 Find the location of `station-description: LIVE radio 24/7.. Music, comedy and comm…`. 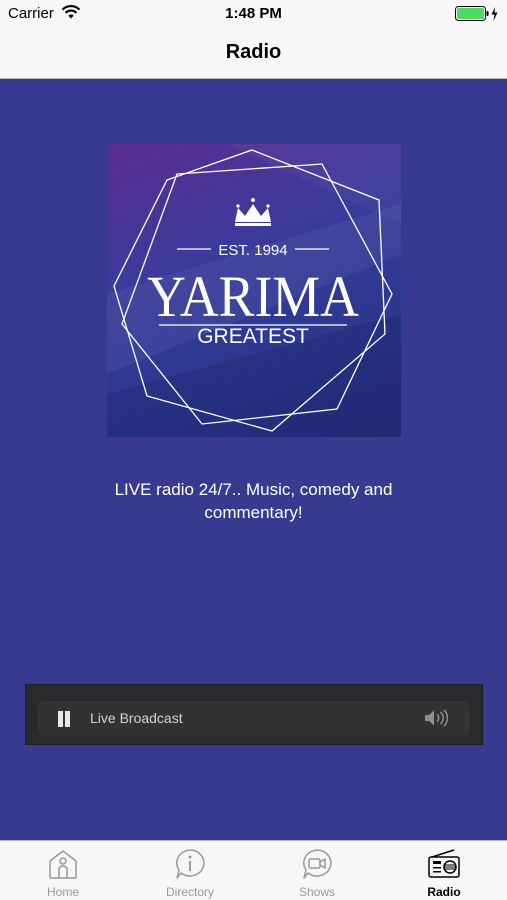

station-description: LIVE radio 24/7.. Music, comedy and comm… is located at coordinates (253, 501).